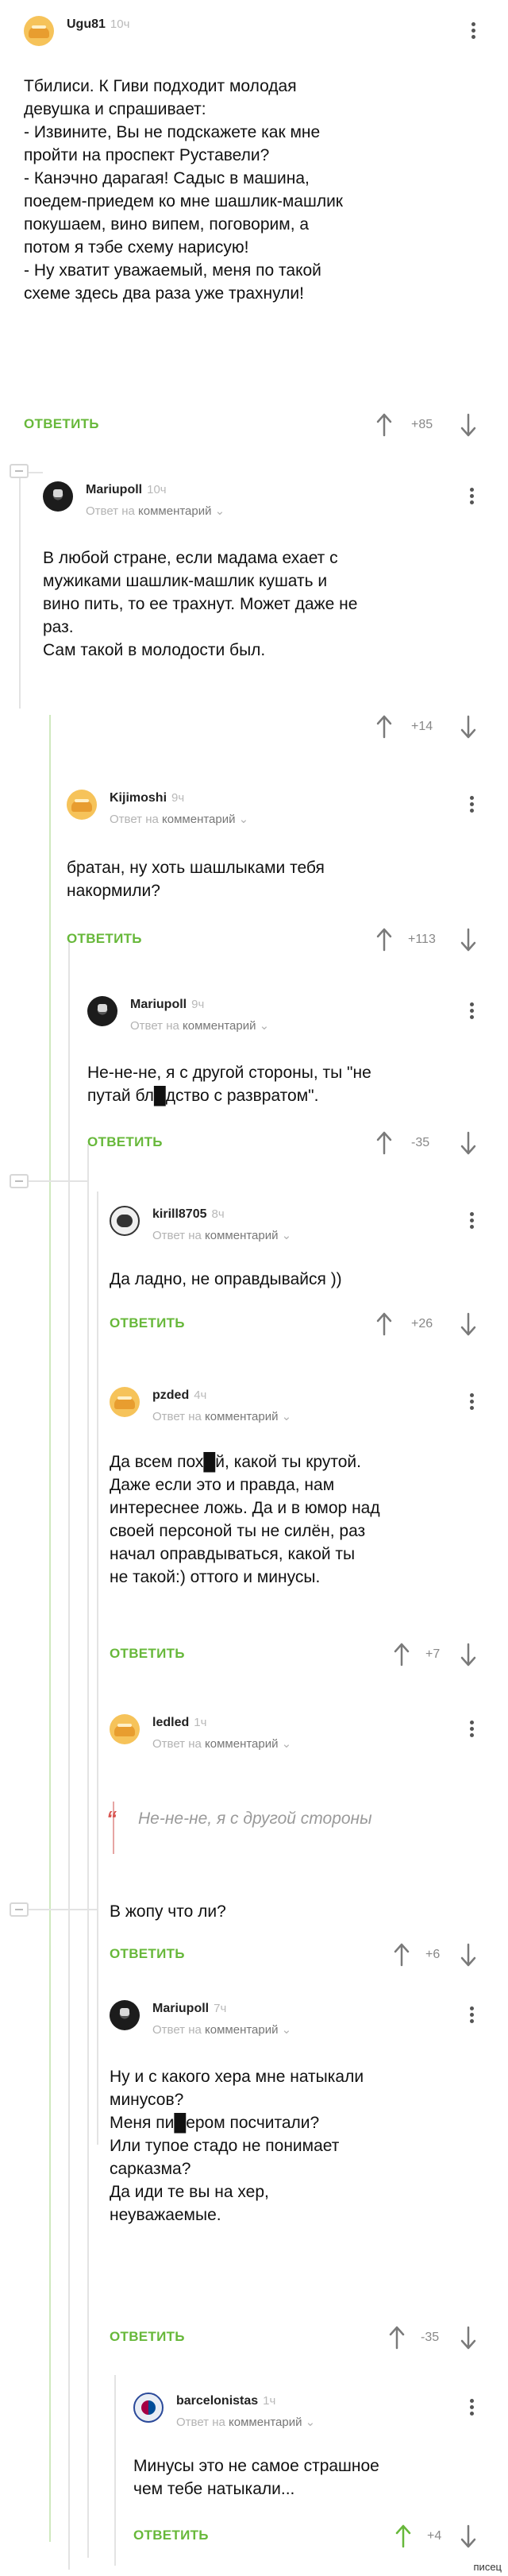  Describe the element at coordinates (422, 726) in the screenshot. I see `rating-value: +14` at that location.